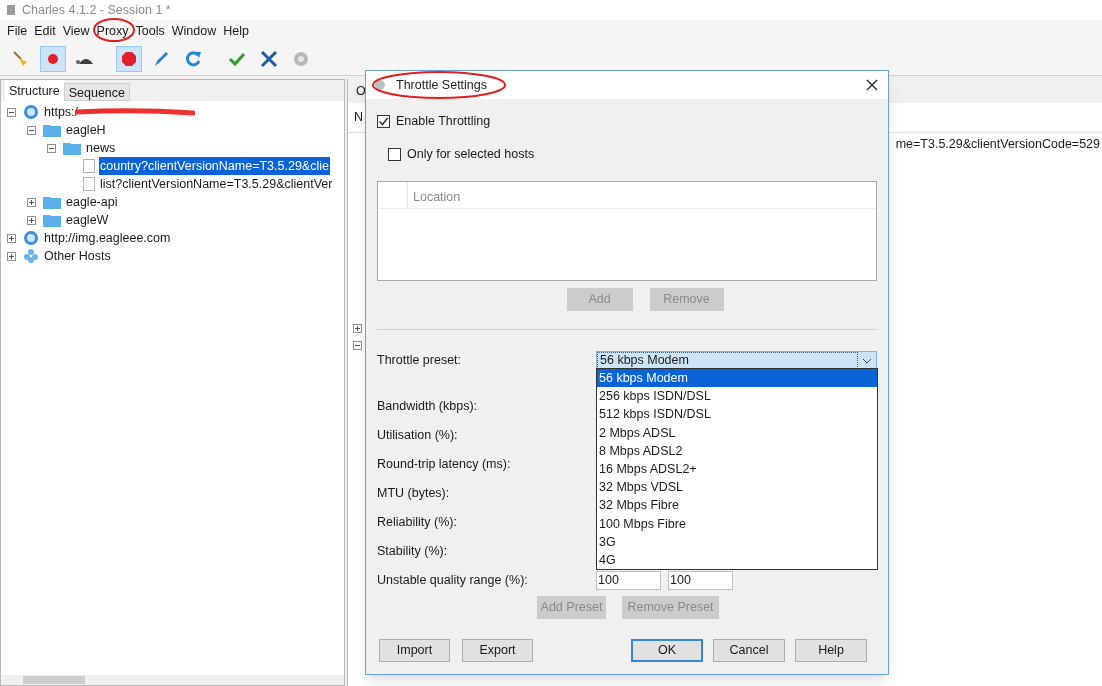  Describe the element at coordinates (216, 184) in the screenshot. I see `tree-item: list?clientVersionName=T3.5.29&clientVer` at that location.